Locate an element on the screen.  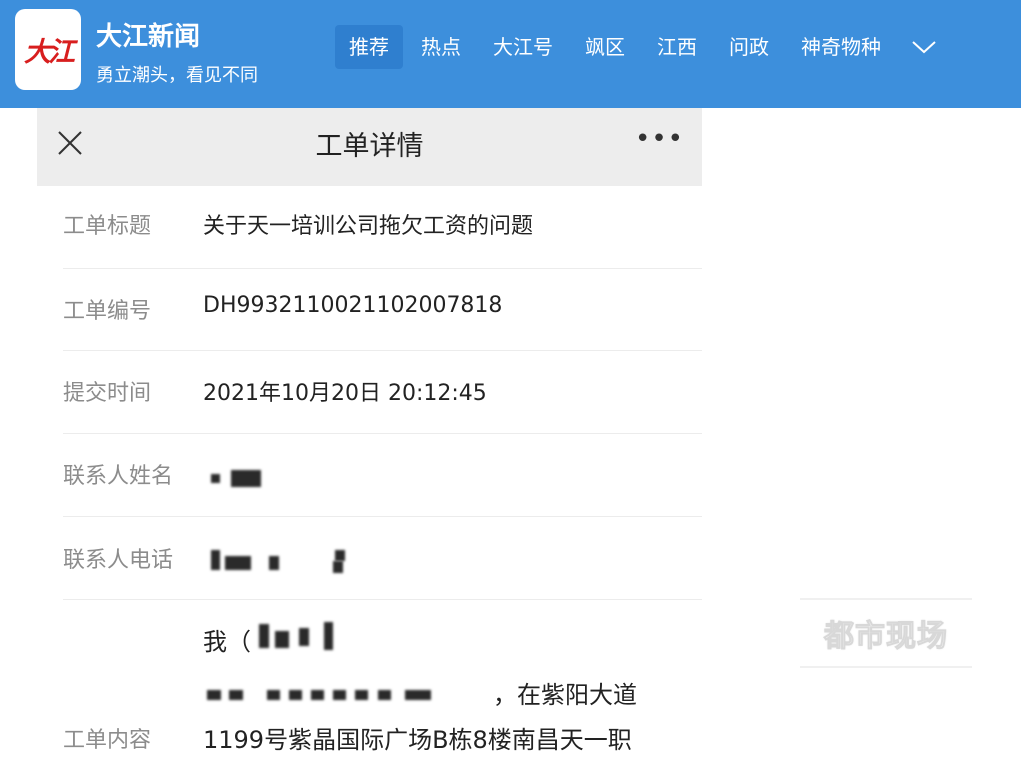
screen-navbar: 工单详情 ••• is located at coordinates (369, 147).